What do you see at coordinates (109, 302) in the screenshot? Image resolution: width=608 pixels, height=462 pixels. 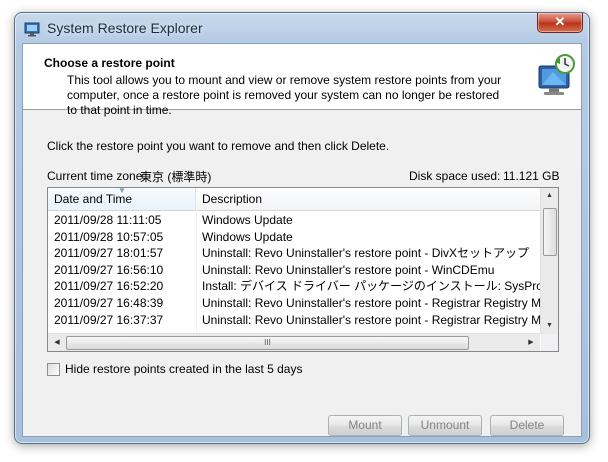 I see `row-date: 2011/09/27 16:48:39` at bounding box center [109, 302].